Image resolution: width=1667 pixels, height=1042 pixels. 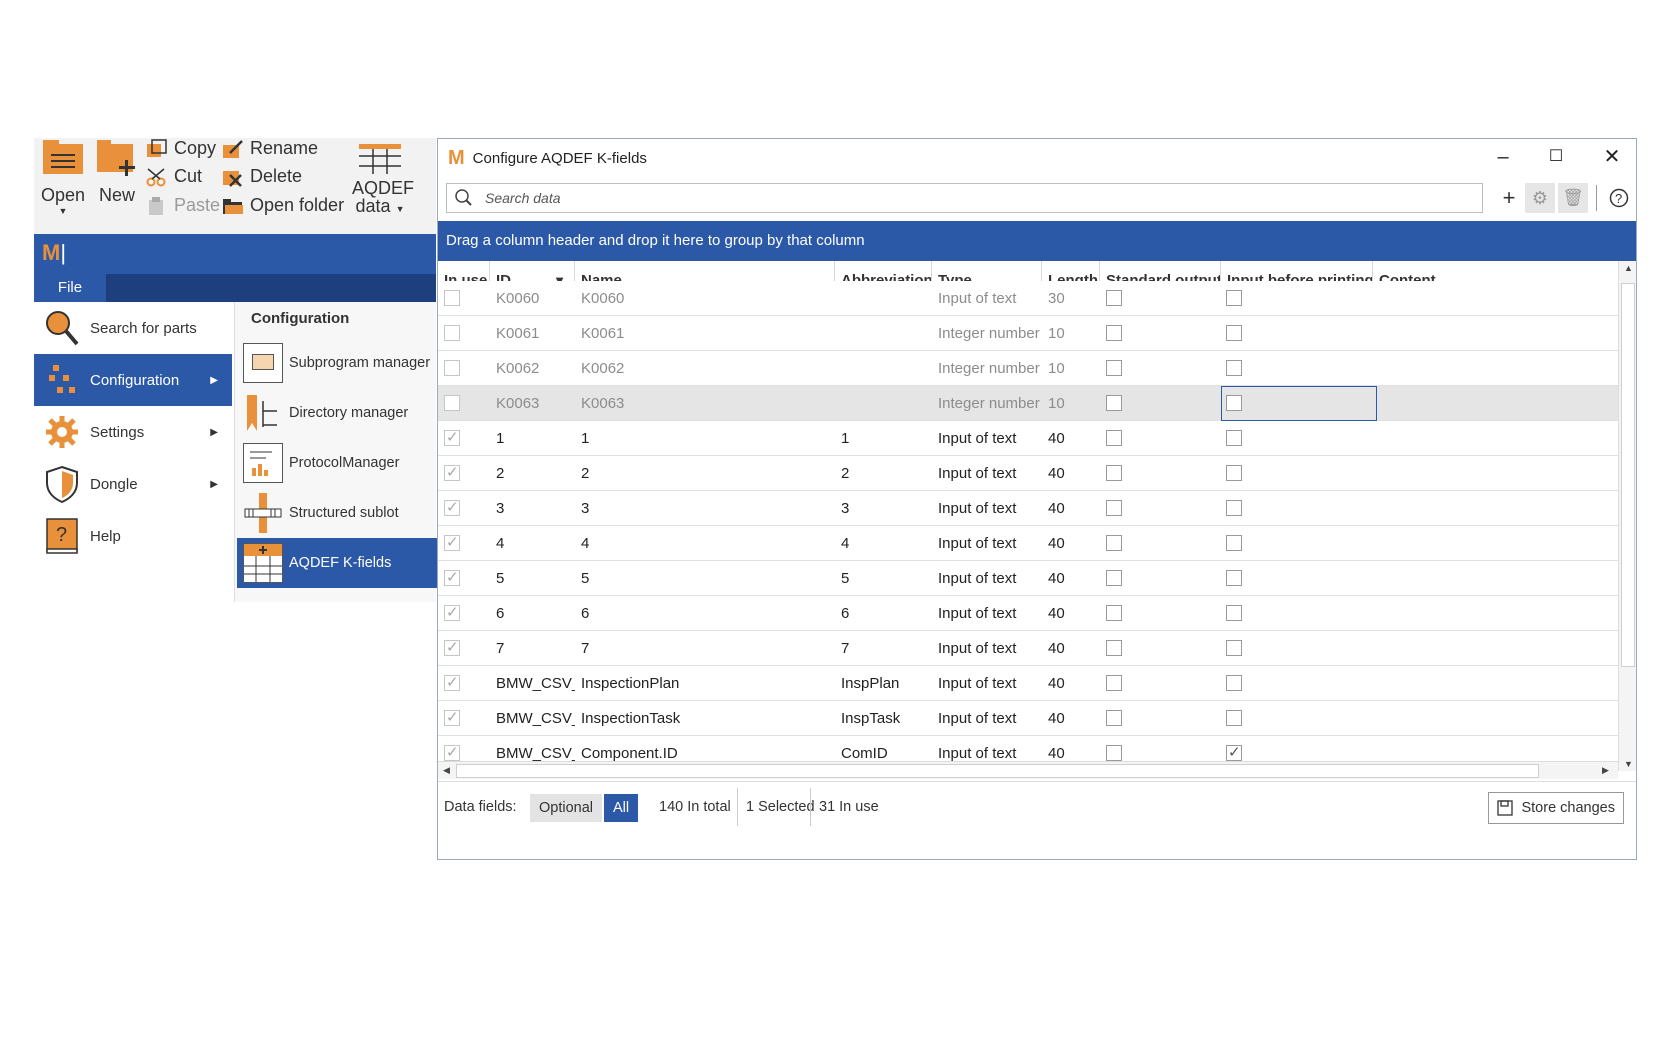 What do you see at coordinates (1028, 298) in the screenshot?
I see `table-row: K0060 K0060 Input of text 30` at bounding box center [1028, 298].